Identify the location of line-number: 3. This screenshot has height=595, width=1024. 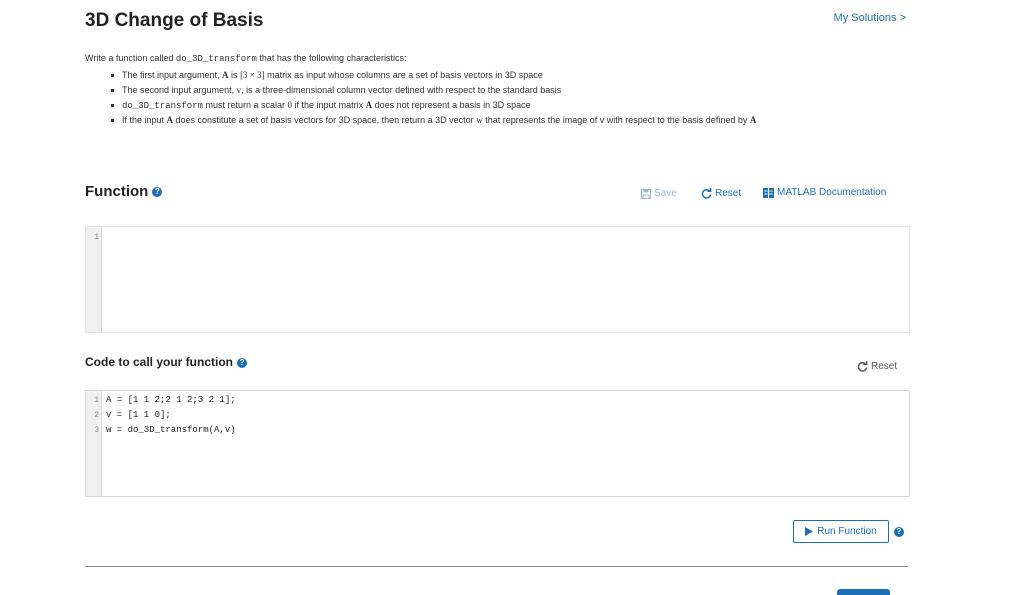
(96, 430).